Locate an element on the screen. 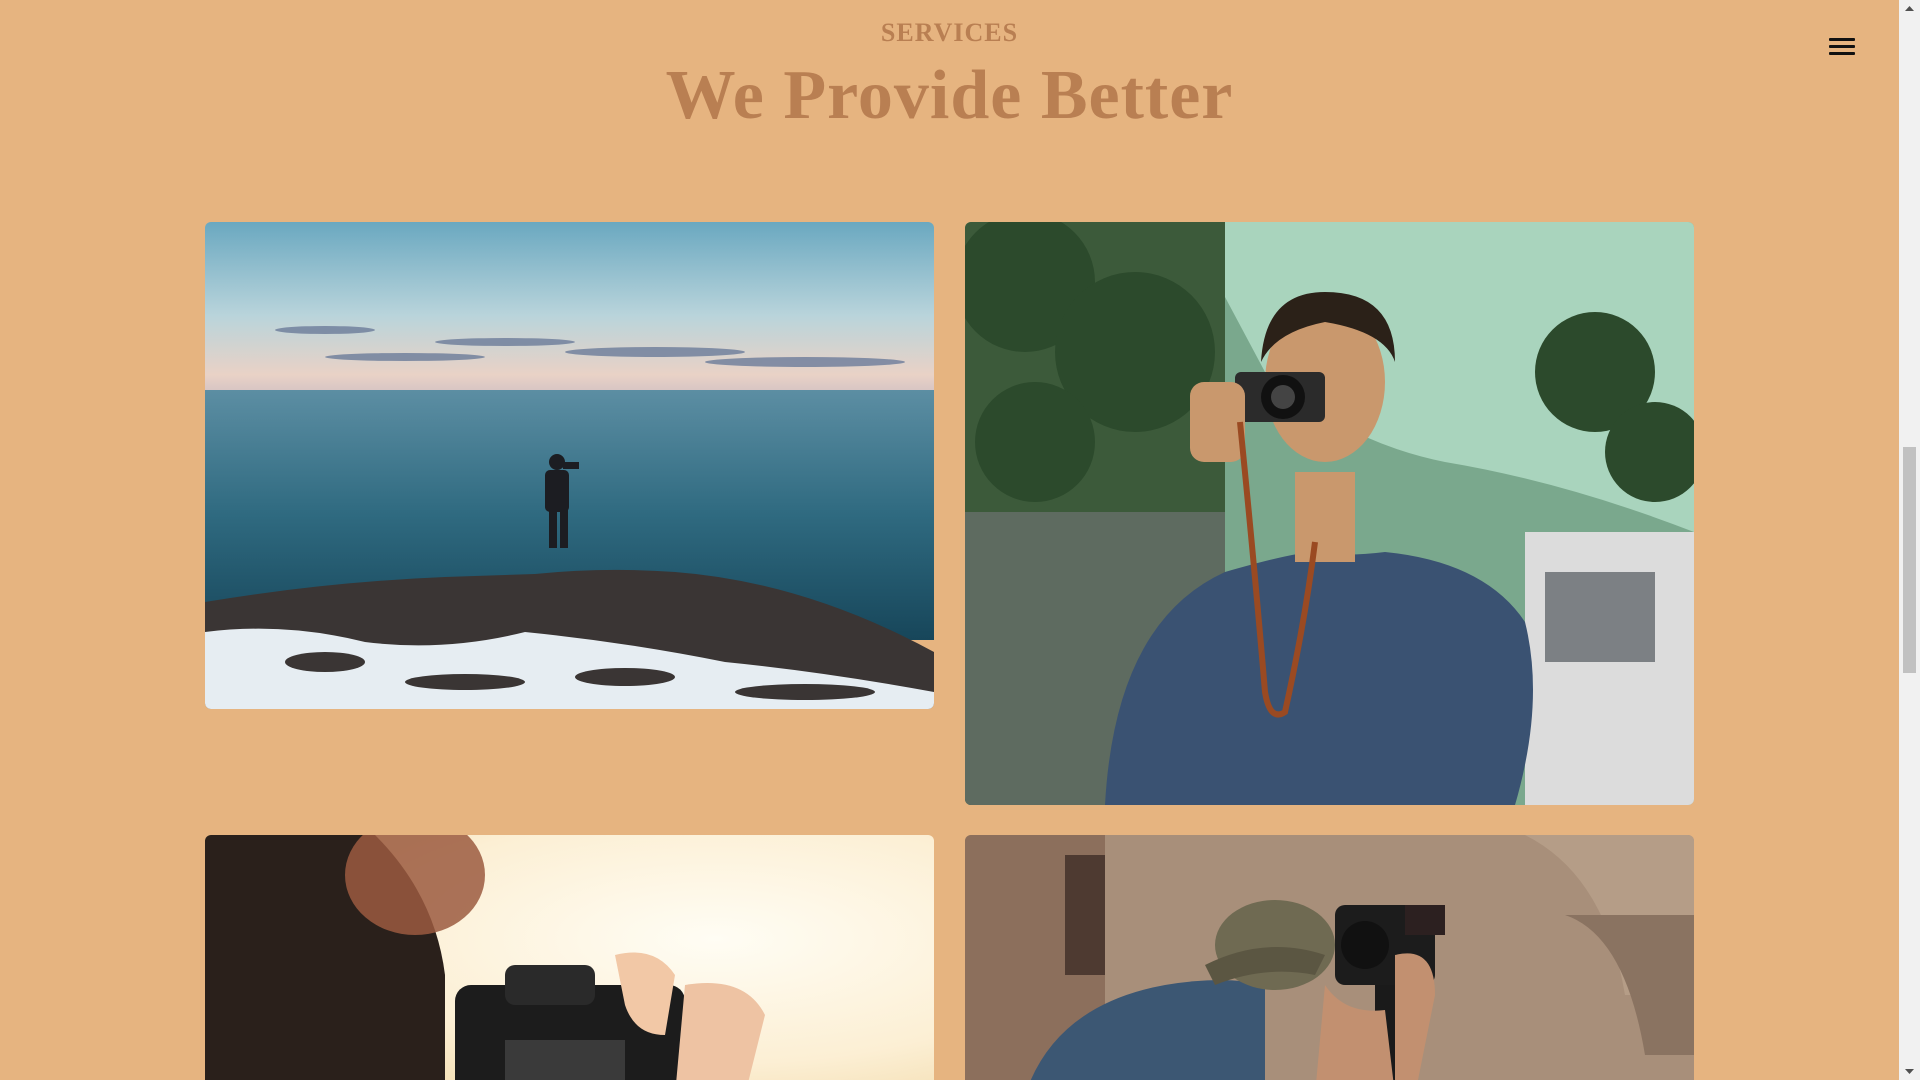 This screenshot has width=1920, height=1080. camera-sunset-photo is located at coordinates (569, 957).